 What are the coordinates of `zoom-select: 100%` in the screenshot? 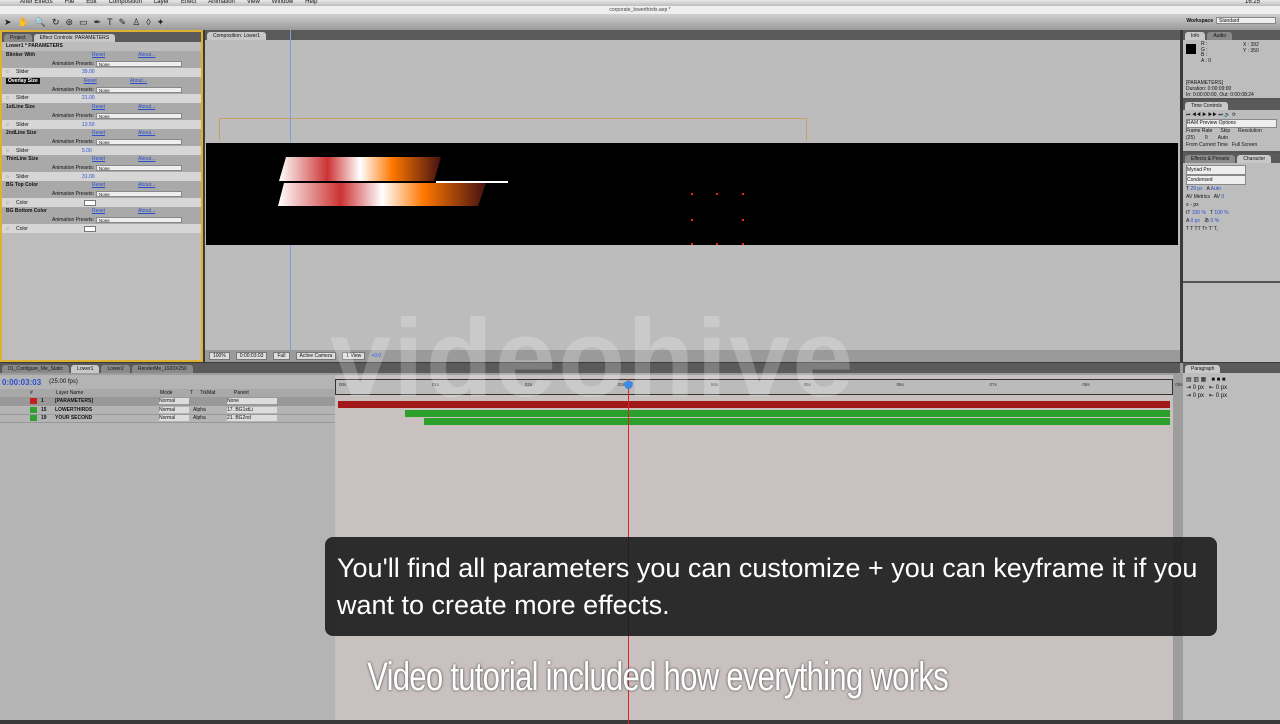 It's located at (219, 356).